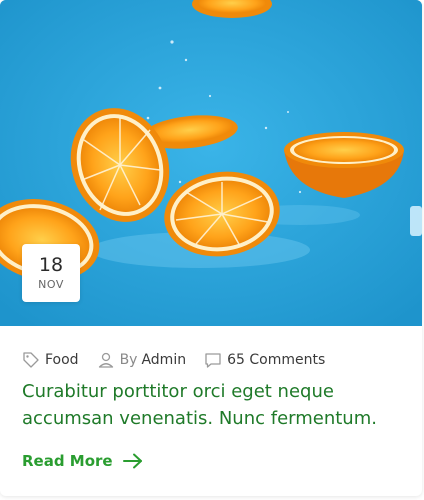 This screenshot has height=500, width=424. I want to click on read-more-link: Read More, so click(82, 461).